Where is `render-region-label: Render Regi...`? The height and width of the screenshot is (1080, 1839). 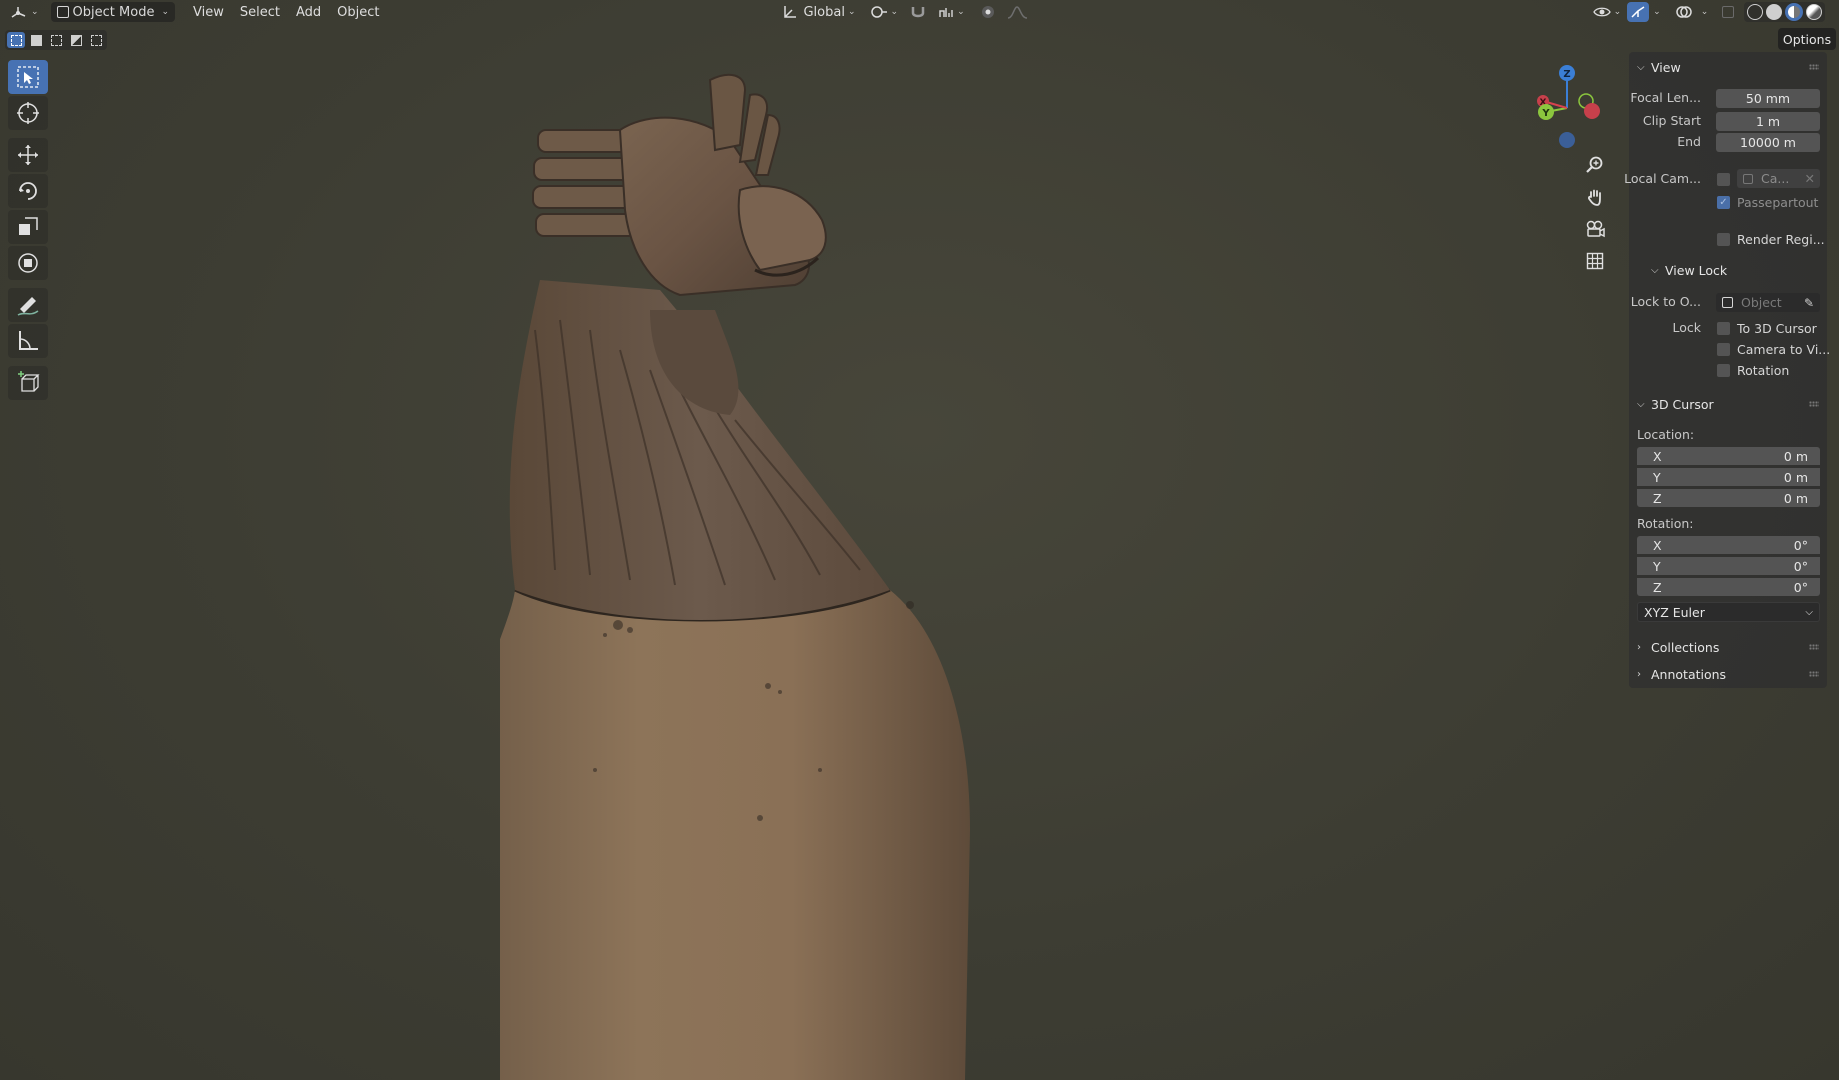
render-region-label: Render Regi... is located at coordinates (1781, 239).